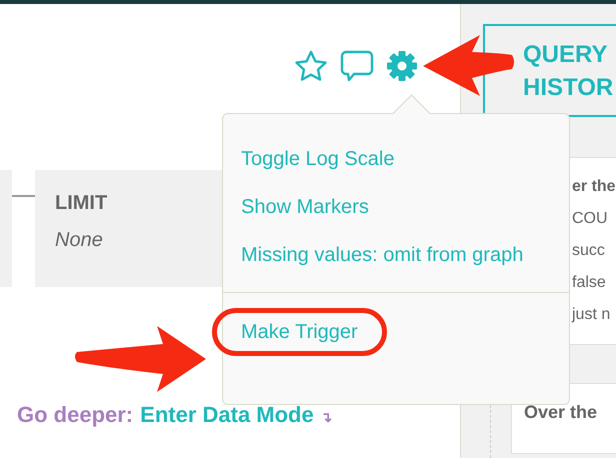 This screenshot has width=616, height=458. I want to click on return-symbol: ↴, so click(326, 417).